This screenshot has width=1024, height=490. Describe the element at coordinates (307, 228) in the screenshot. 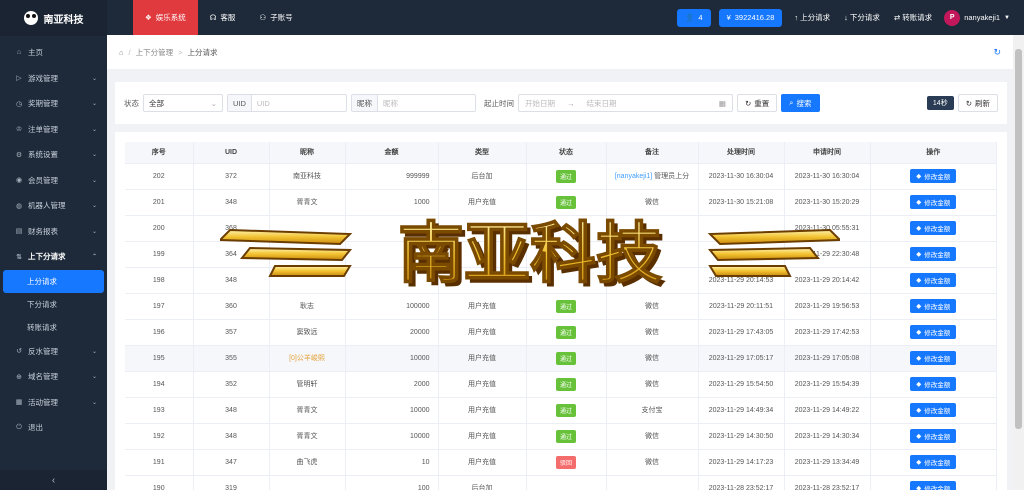

I see `cell-nickname` at that location.